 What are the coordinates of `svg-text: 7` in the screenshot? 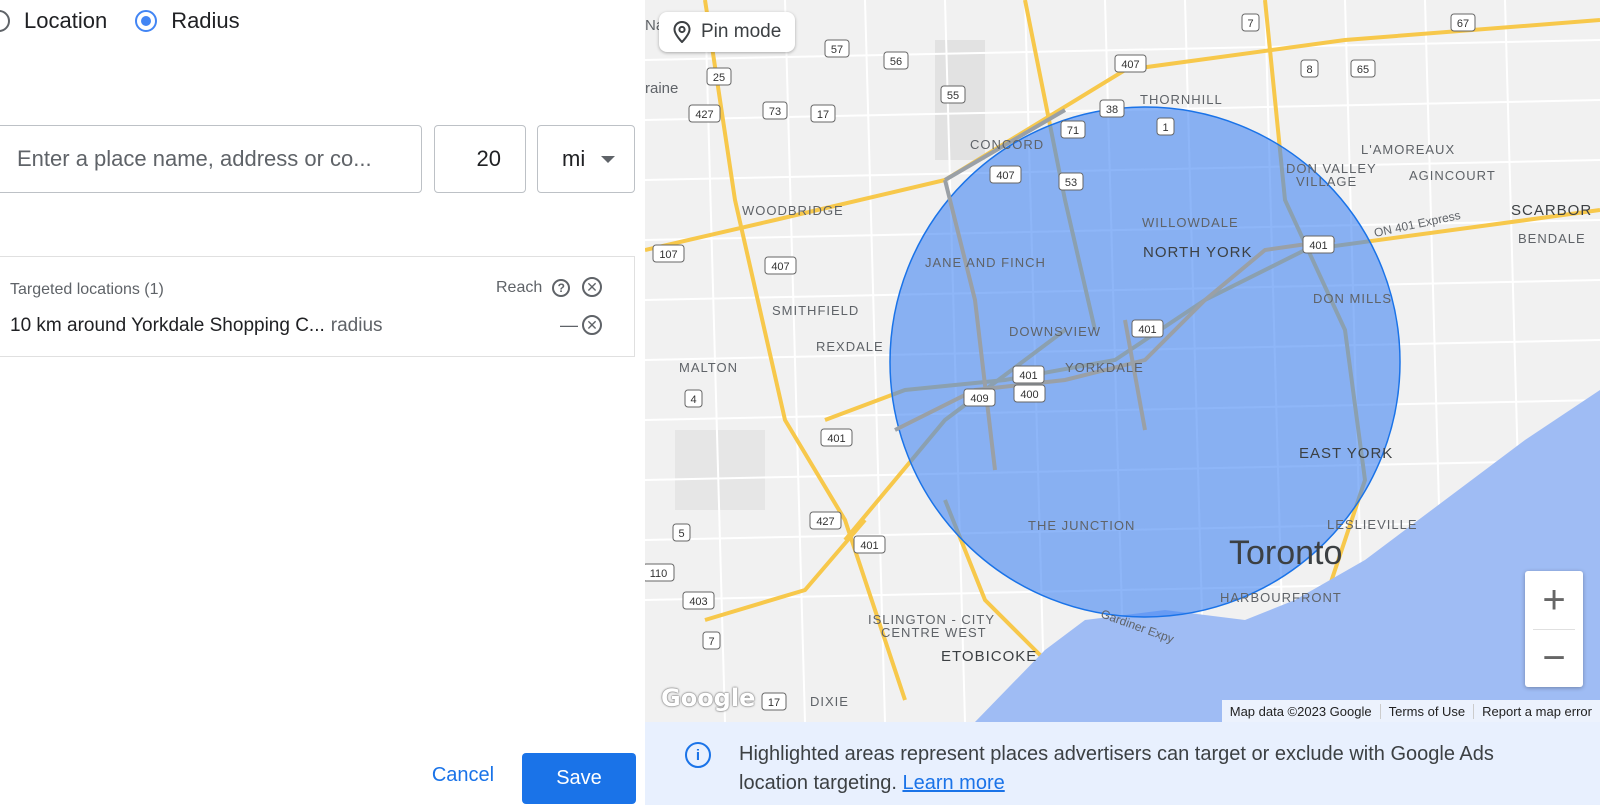 It's located at (711, 642).